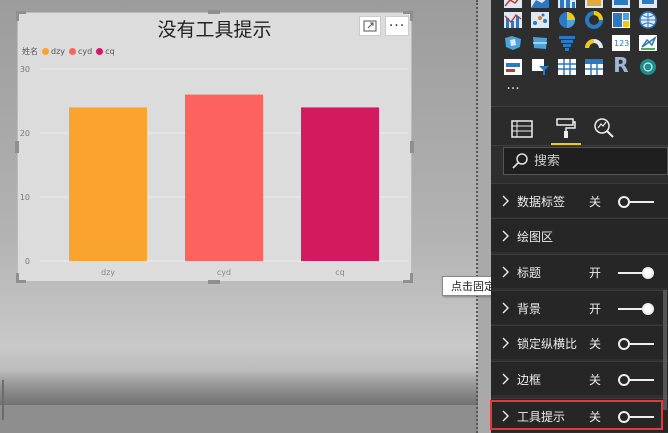 The height and width of the screenshot is (433, 668). I want to click on viz-icon-gauge, so click(594, 43).